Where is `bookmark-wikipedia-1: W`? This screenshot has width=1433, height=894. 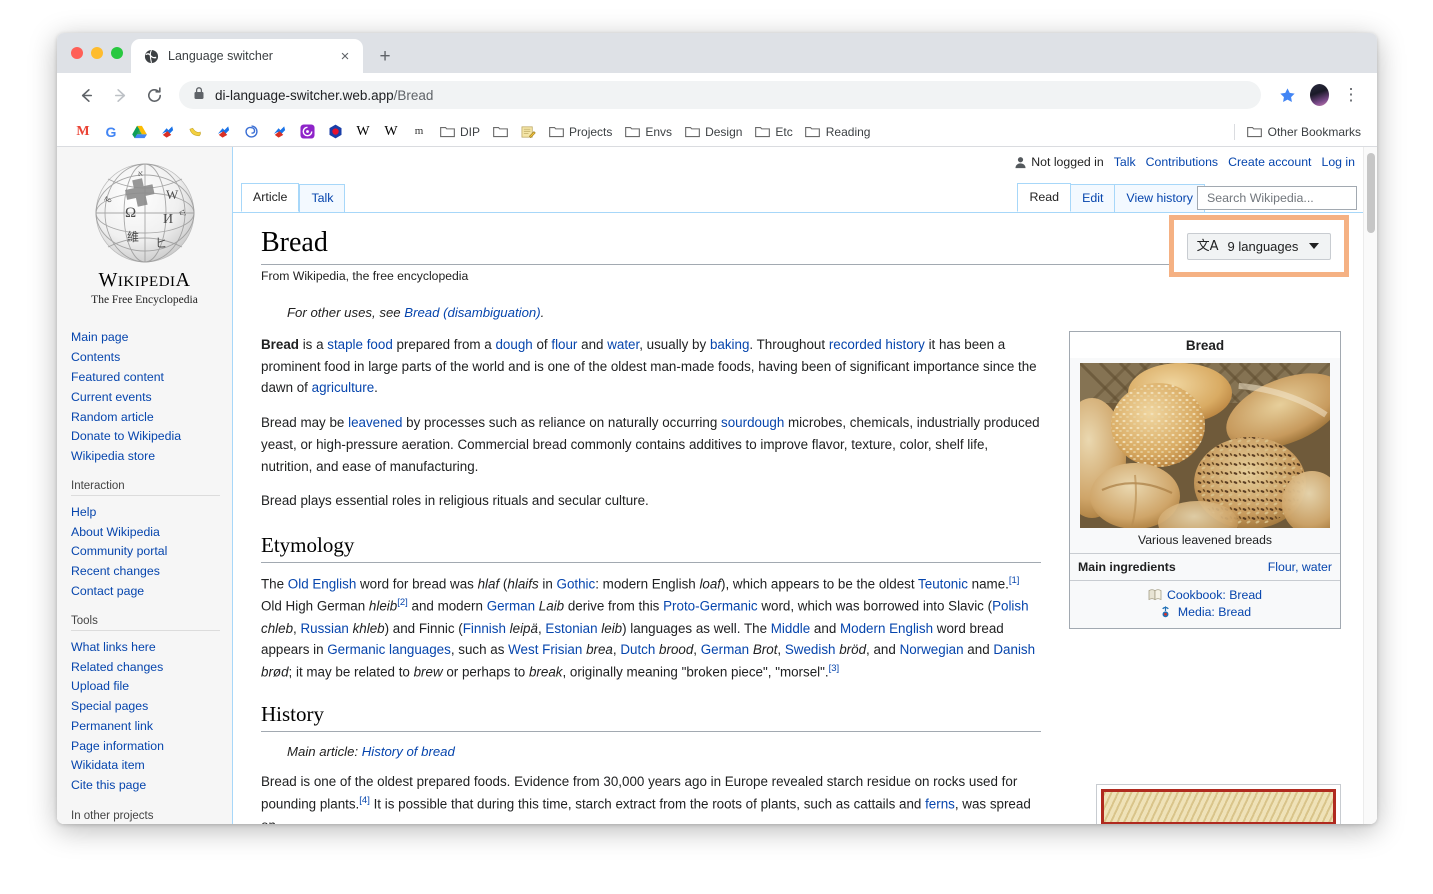
bookmark-wikipedia-1: W is located at coordinates (363, 132).